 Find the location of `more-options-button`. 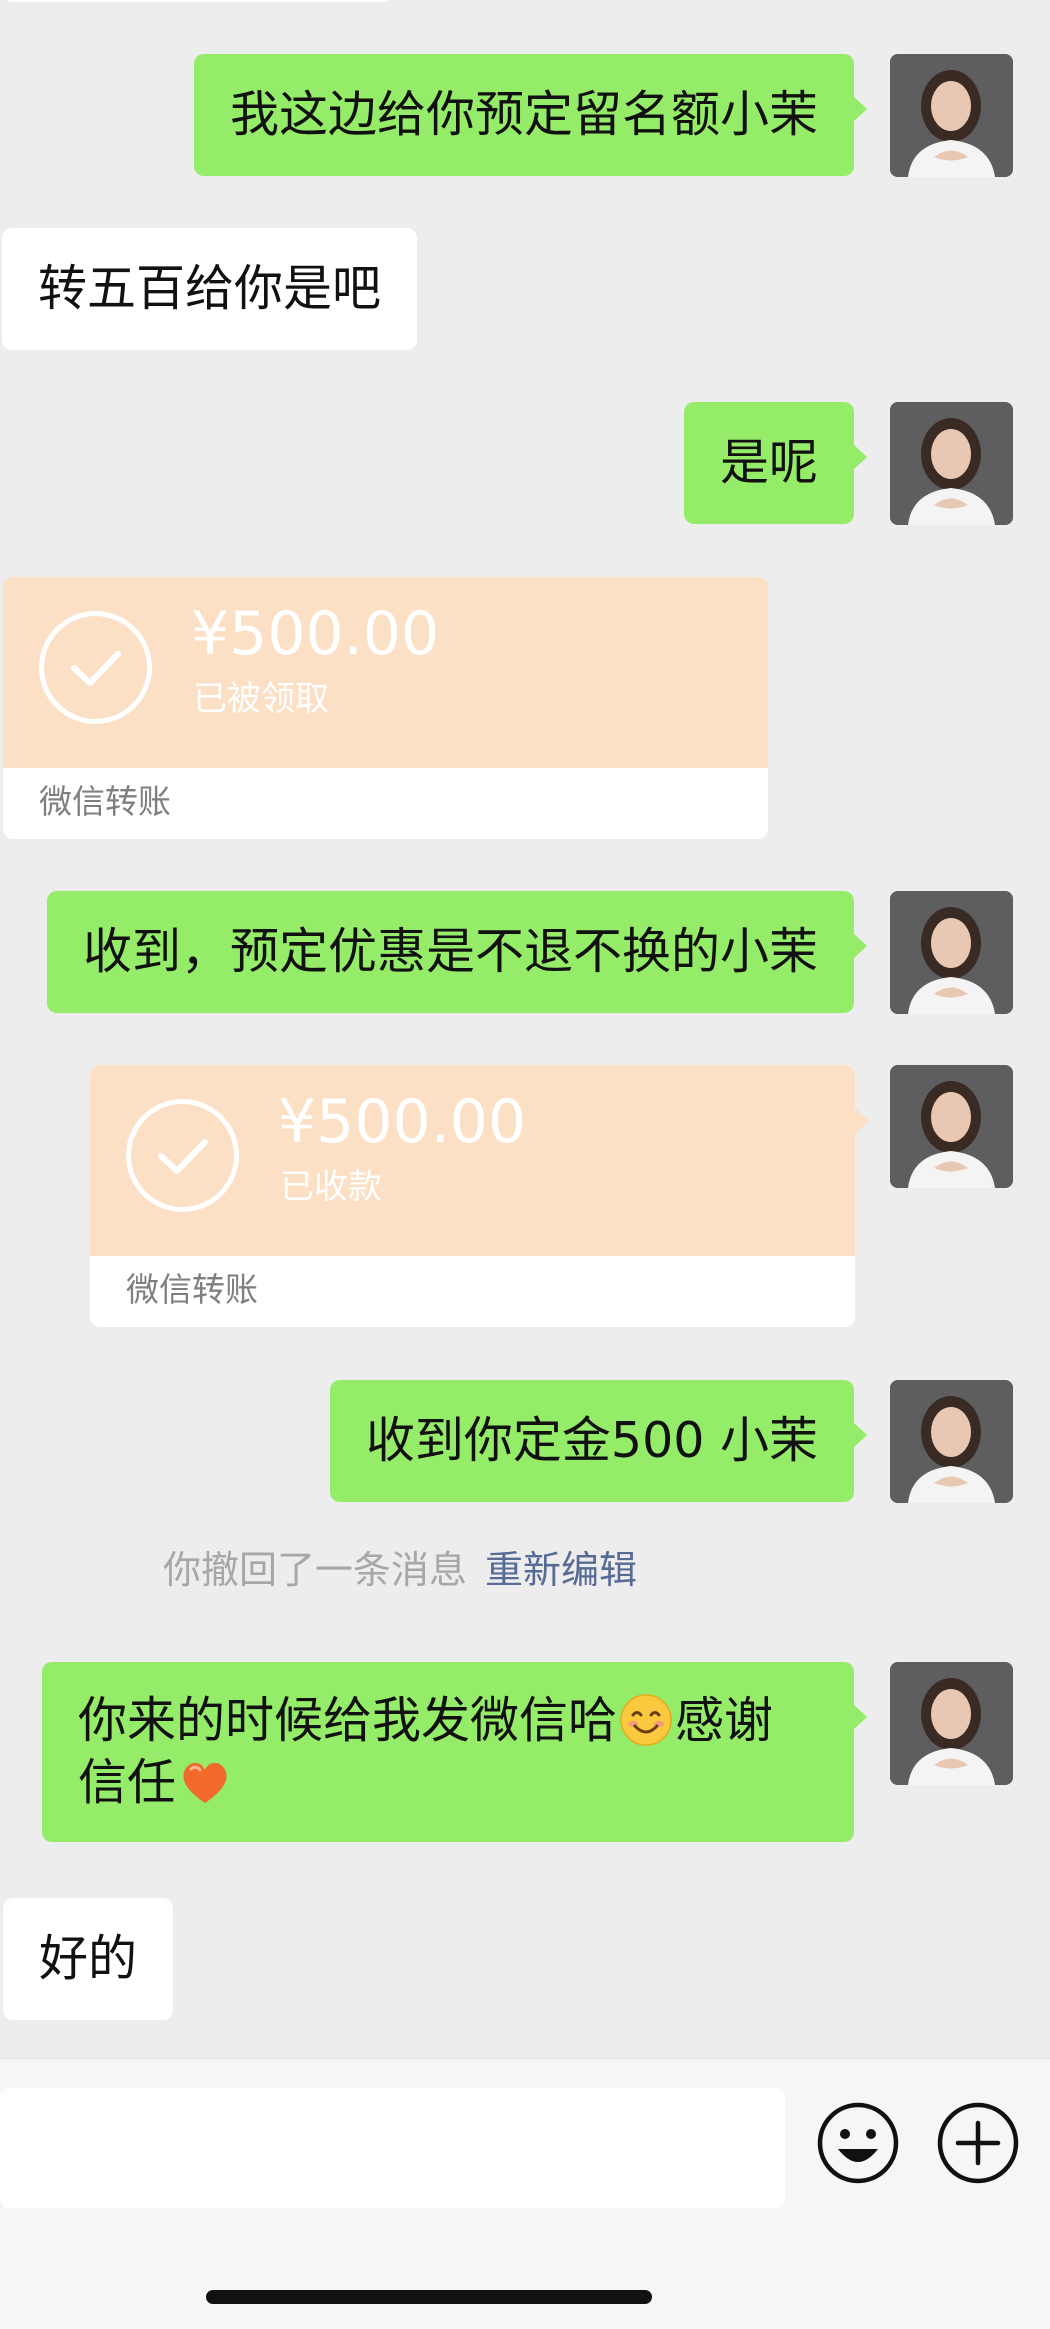

more-options-button is located at coordinates (978, 2143).